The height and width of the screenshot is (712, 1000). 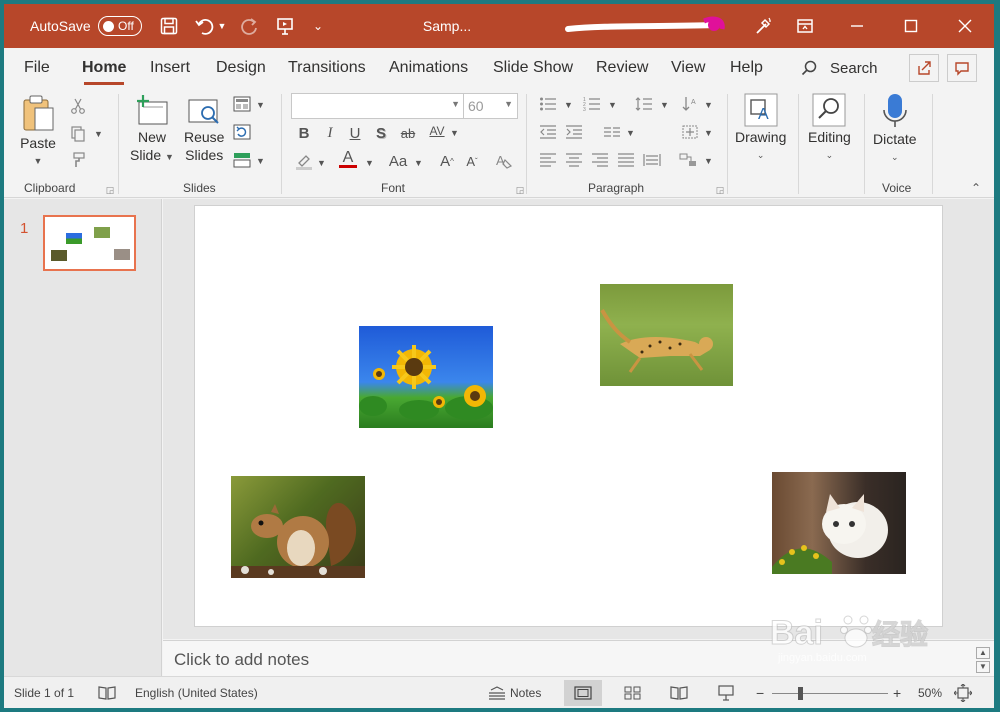 What do you see at coordinates (965, 26) in the screenshot?
I see `close-button` at bounding box center [965, 26].